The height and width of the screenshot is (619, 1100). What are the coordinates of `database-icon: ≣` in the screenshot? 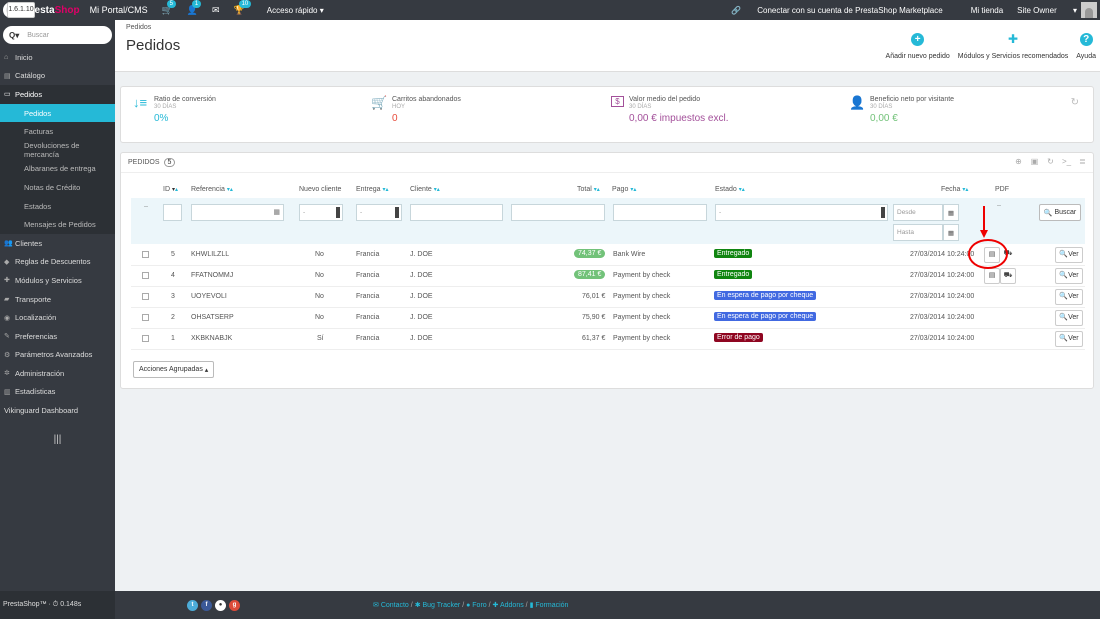 It's located at (1082, 162).